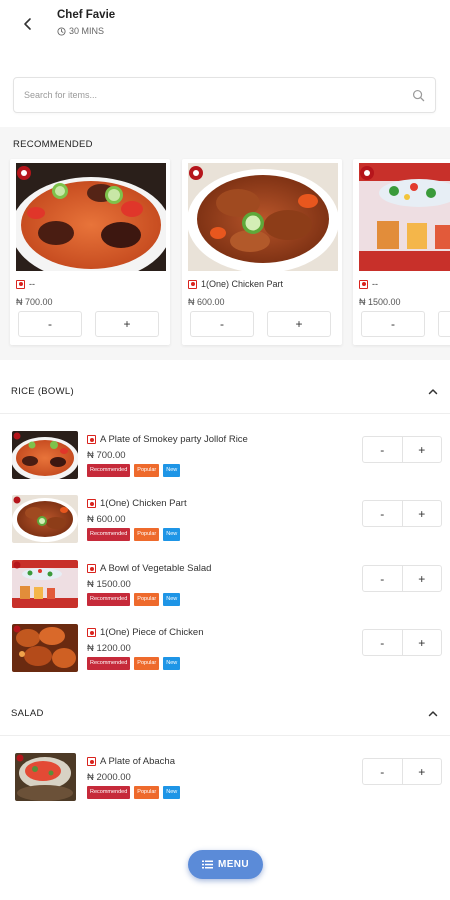  Describe the element at coordinates (87, 31) in the screenshot. I see `prep-time-label: 30 MINS` at that location.